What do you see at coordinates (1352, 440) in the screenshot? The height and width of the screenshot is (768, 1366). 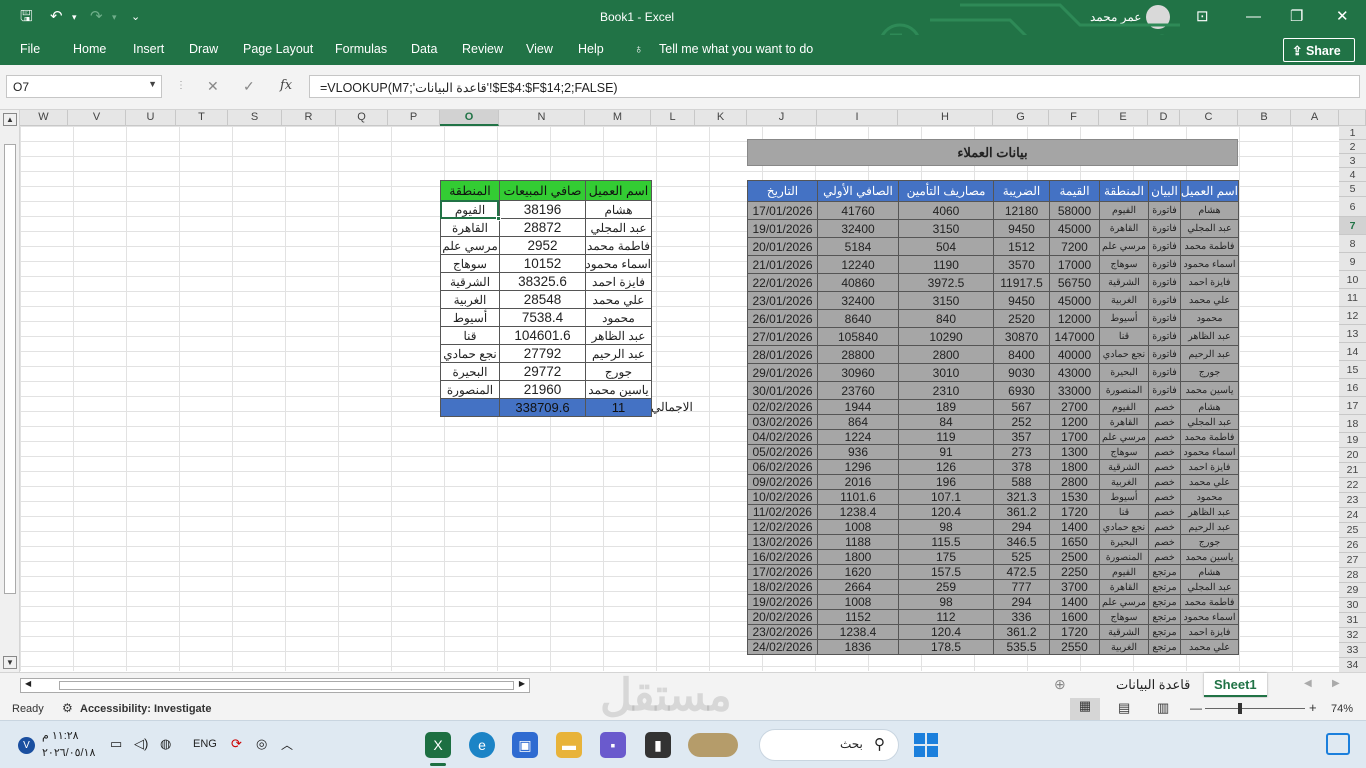 I see `row-header: 19` at bounding box center [1352, 440].